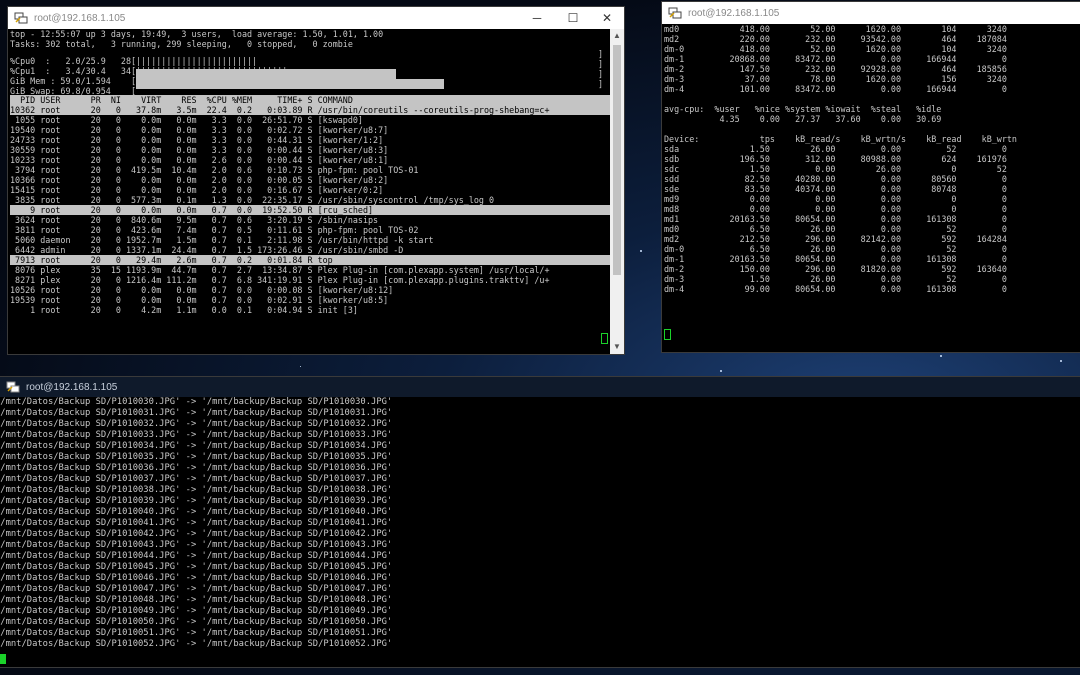  I want to click on copy-cursor-line, so click(3, 660).